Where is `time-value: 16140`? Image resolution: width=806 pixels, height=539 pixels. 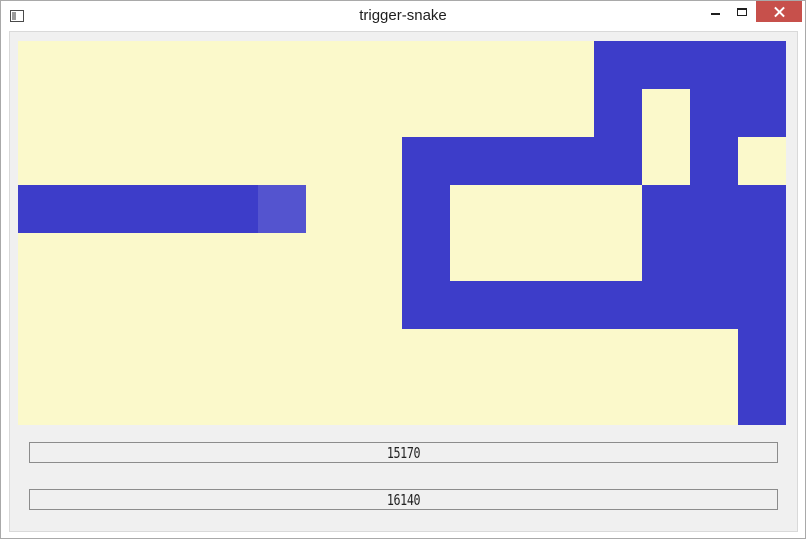 time-value: 16140 is located at coordinates (403, 500).